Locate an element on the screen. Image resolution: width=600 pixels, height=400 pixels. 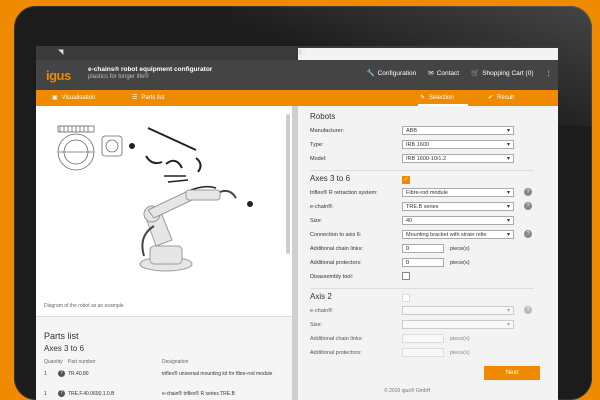
nav-cart: 🛒 Shopping Cart (0) is located at coordinates (502, 73).